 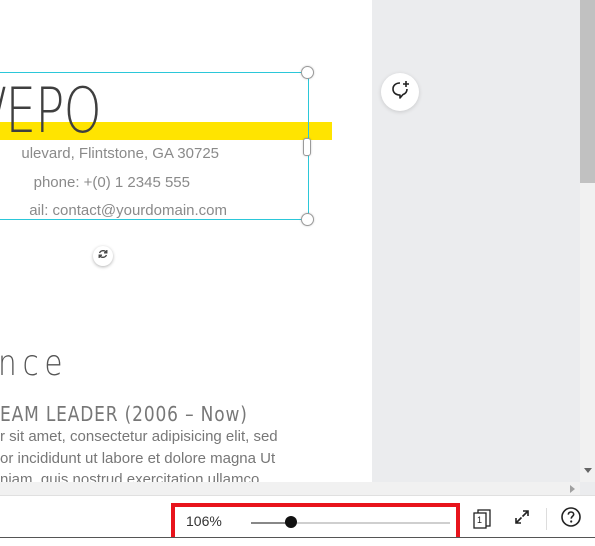 I want to click on fullscreen-button, so click(x=522, y=519).